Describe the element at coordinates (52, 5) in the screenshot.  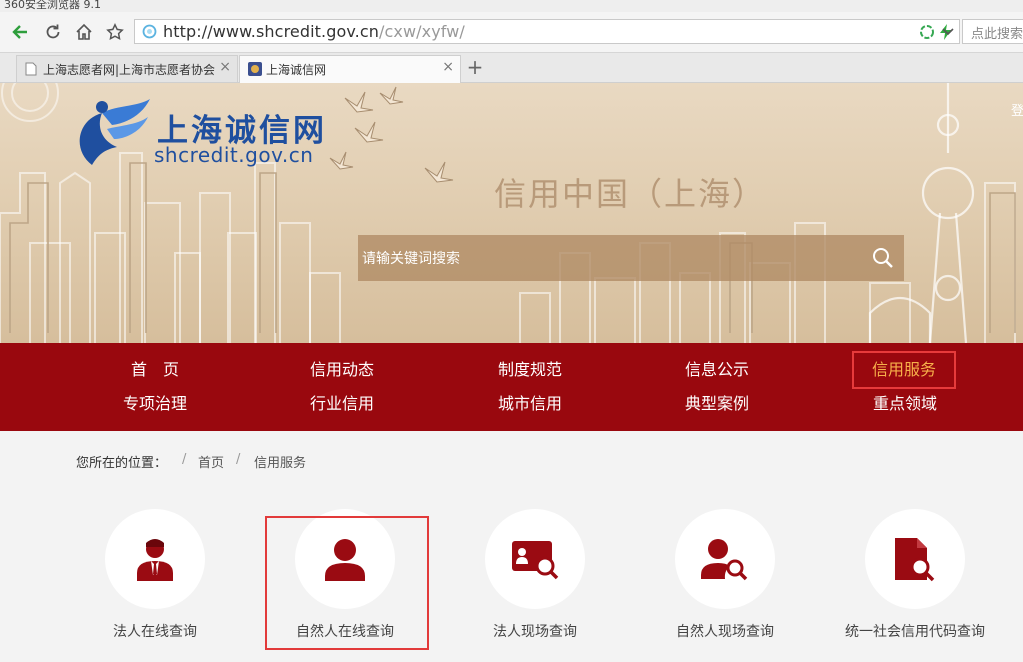
I see `browser-title: 360安全浏览器 9.1` at that location.